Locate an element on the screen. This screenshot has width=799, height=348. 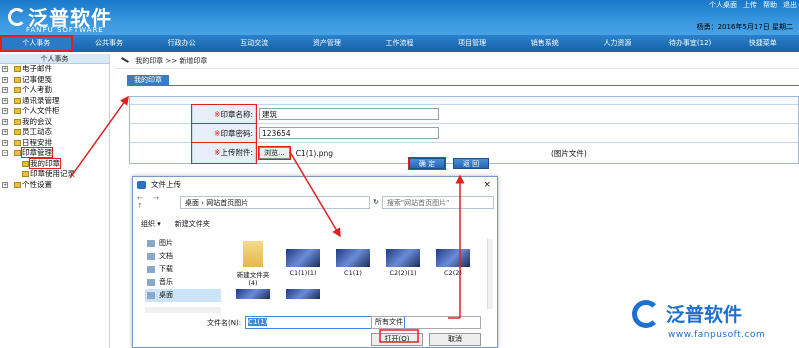
file-item: C2(2) is located at coordinates (453, 263).